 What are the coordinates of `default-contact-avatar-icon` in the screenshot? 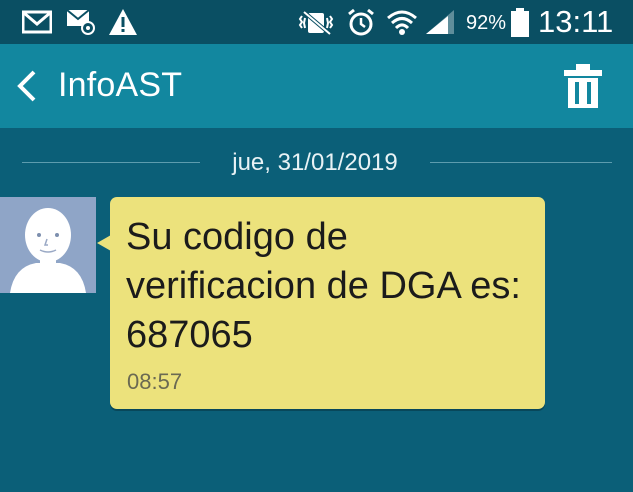 It's located at (48, 245).